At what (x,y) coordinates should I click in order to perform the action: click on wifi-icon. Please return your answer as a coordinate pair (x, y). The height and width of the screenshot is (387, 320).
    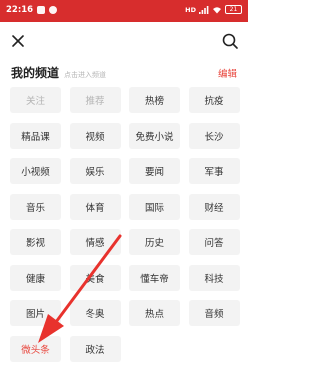
    Looking at the image, I should click on (217, 9).